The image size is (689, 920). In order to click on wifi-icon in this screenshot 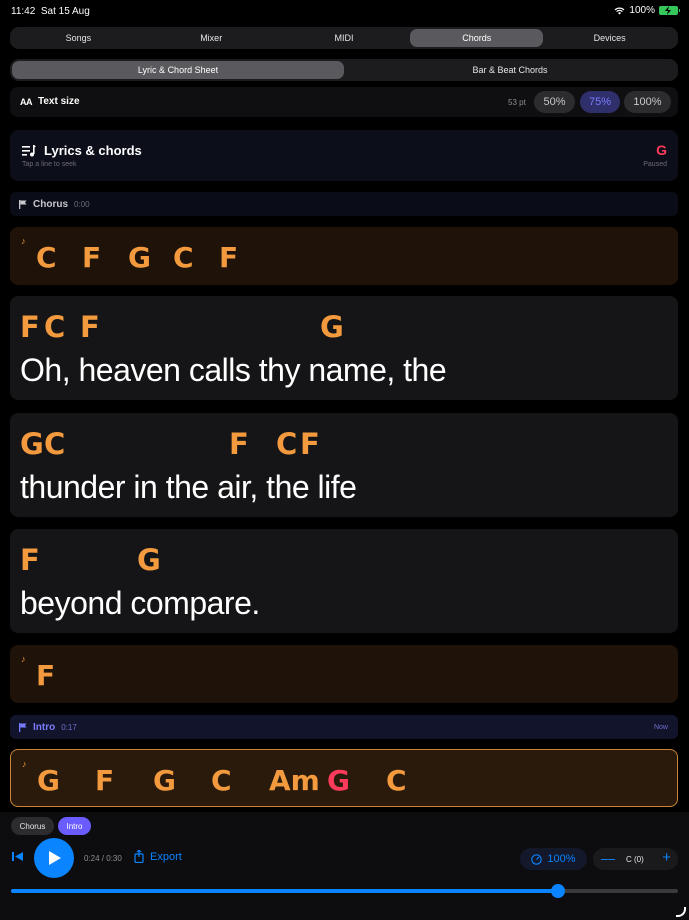, I will do `click(619, 10)`.